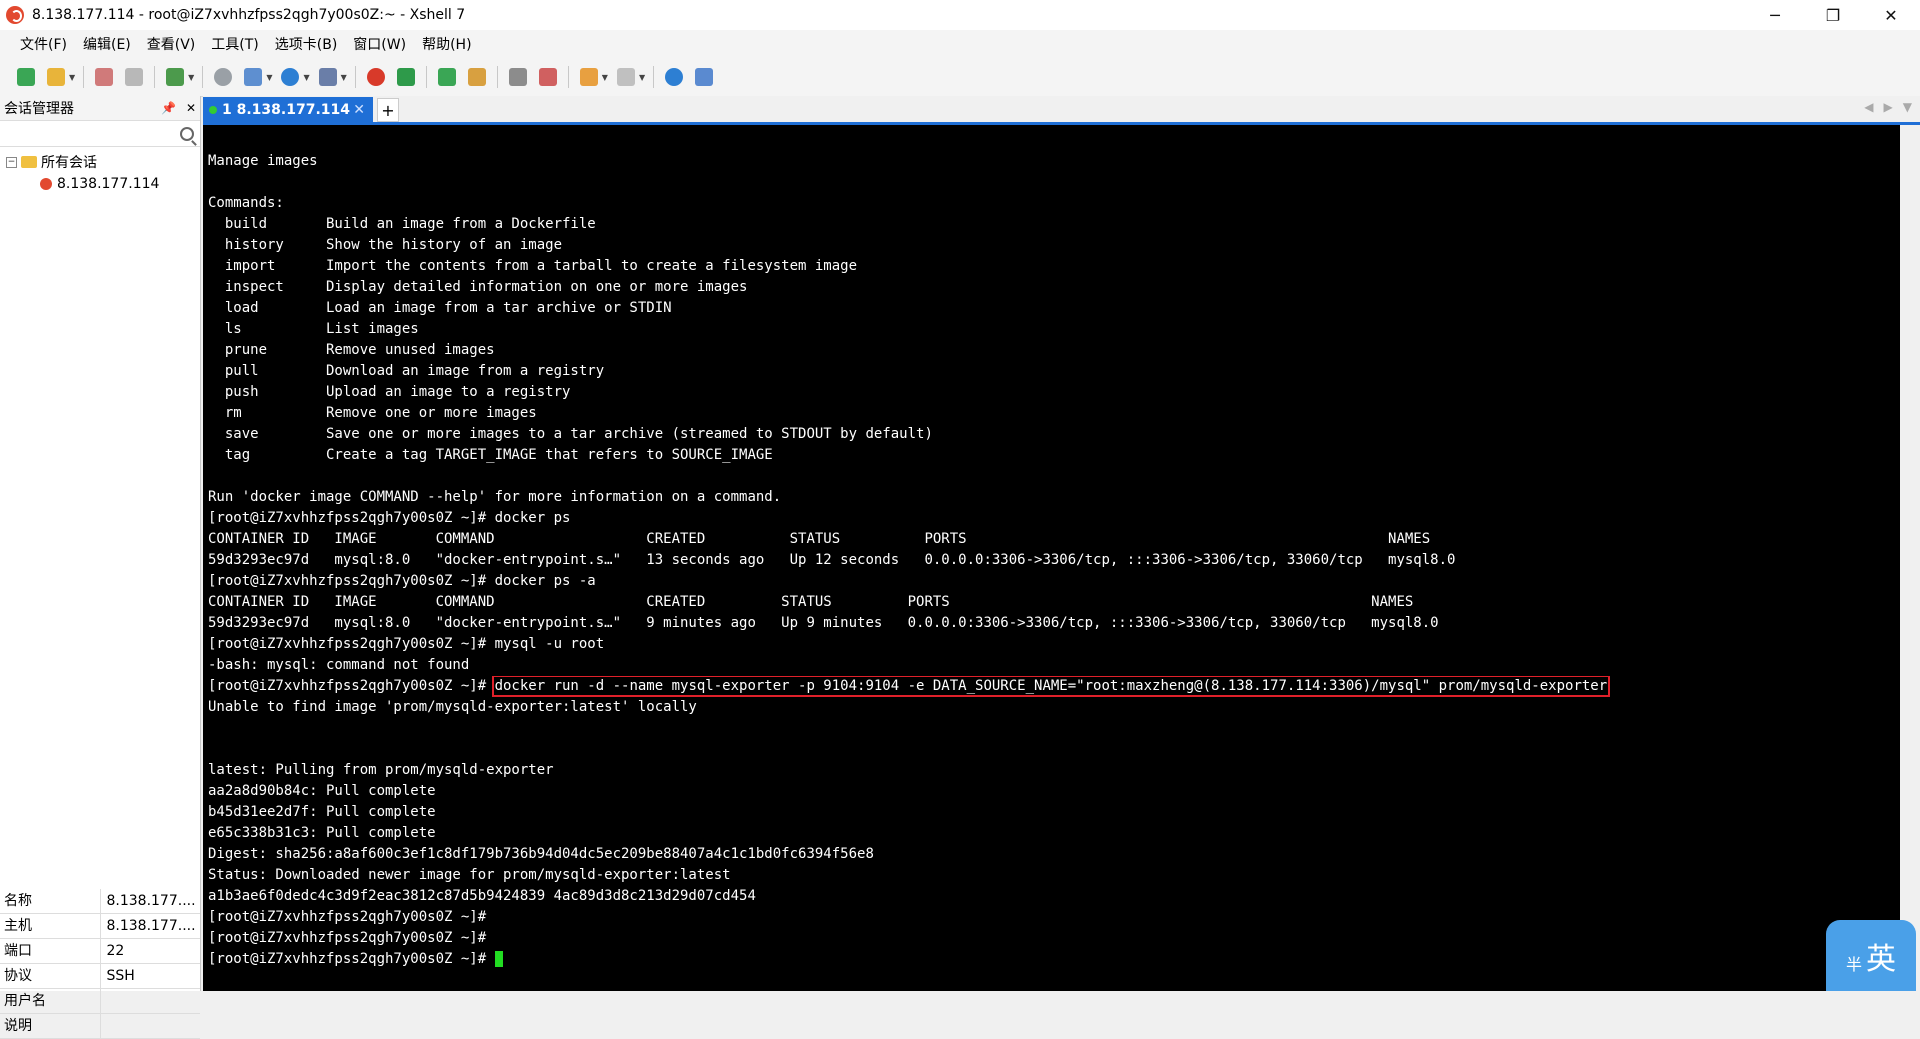 This screenshot has height=1039, width=1920. I want to click on tree-item-label: 所有会话, so click(69, 163).